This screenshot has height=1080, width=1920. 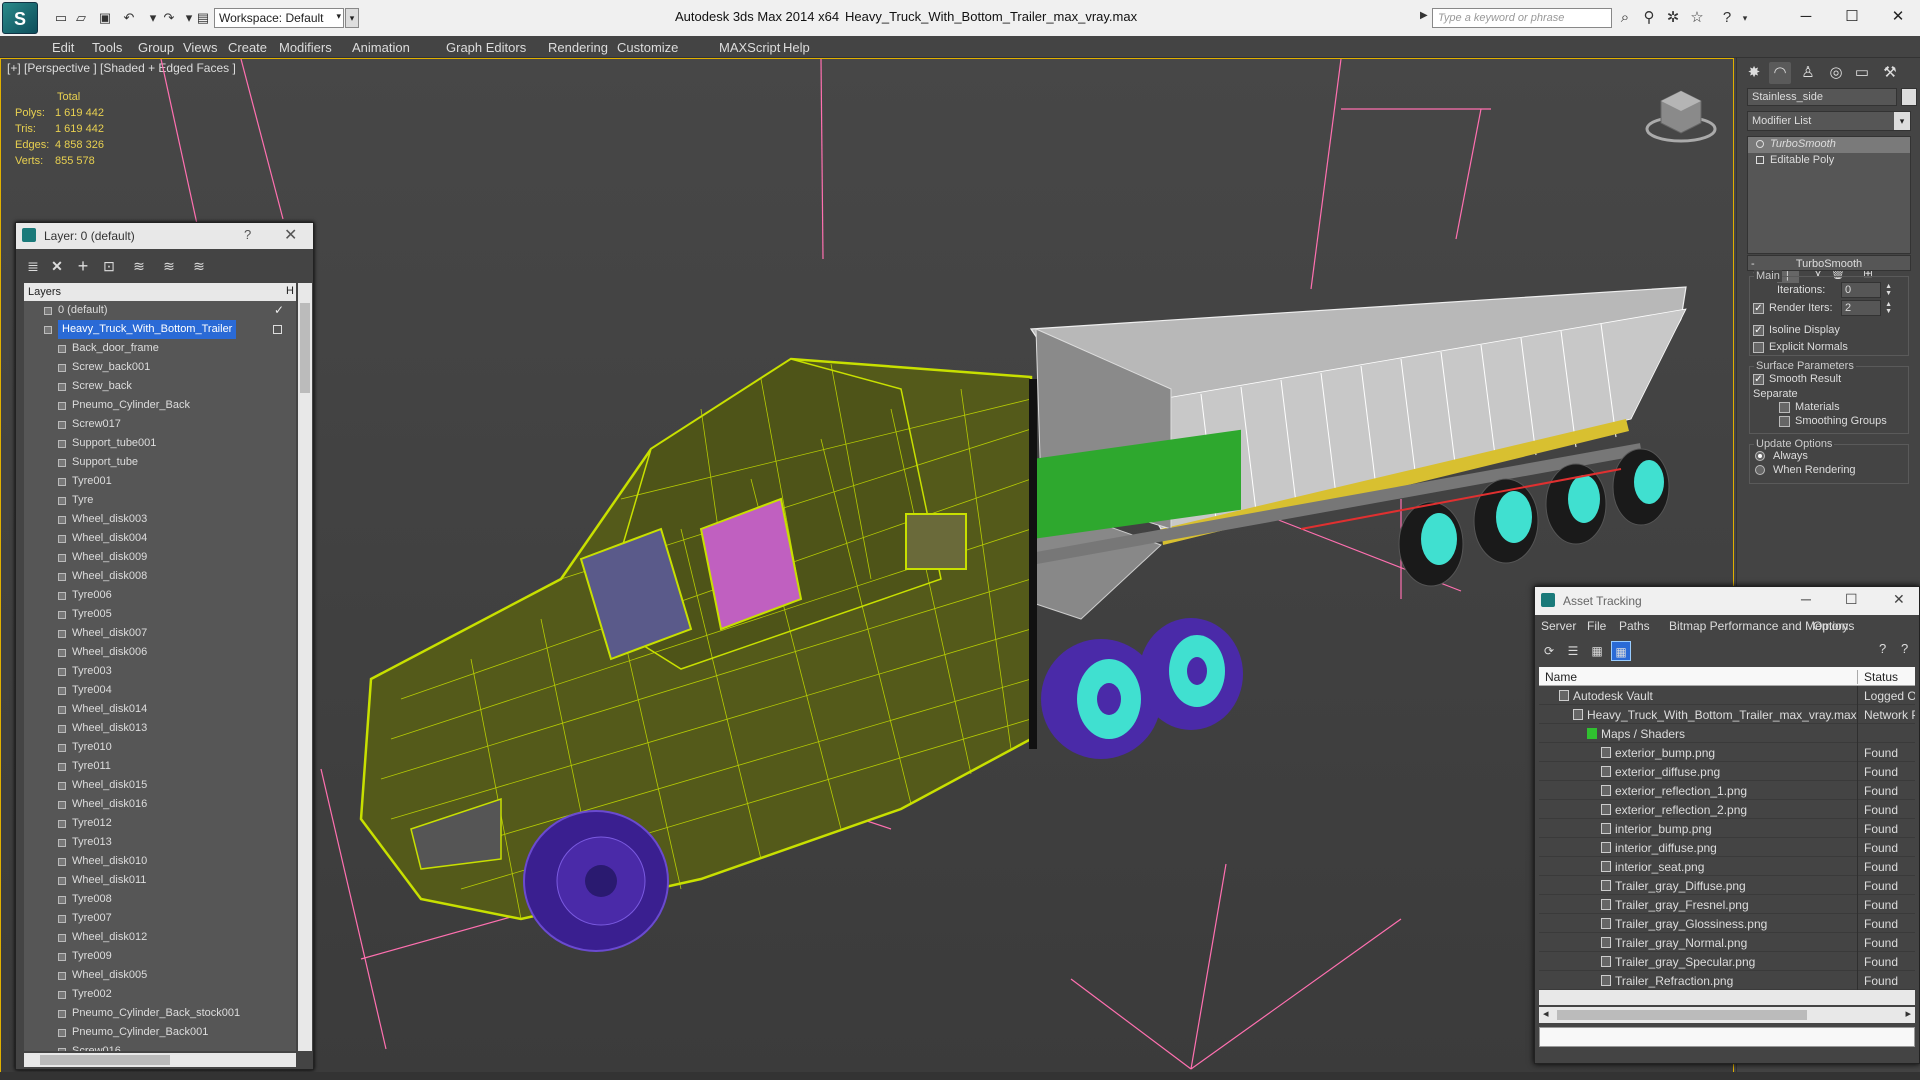 I want to click on layer-row: Screw_back, so click(x=160, y=386).